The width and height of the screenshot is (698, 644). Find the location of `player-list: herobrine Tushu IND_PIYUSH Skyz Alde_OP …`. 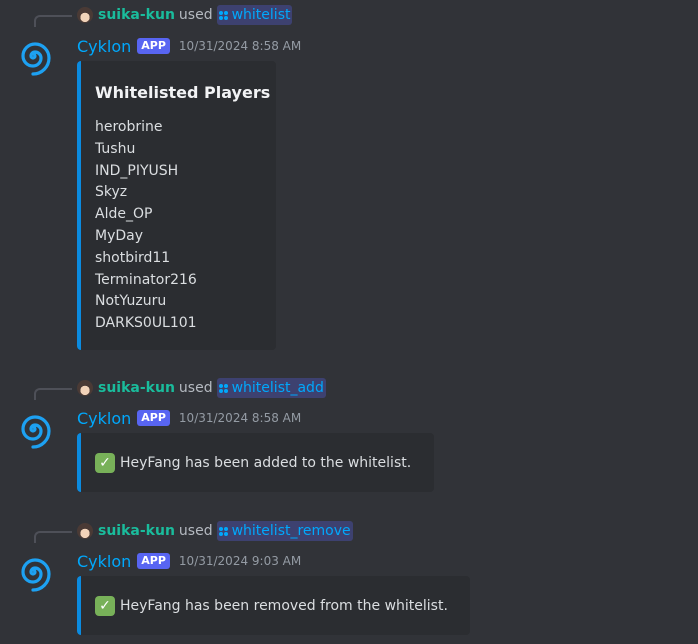

player-list: herobrine Tushu IND_PIYUSH Skyz Alde_OP … is located at coordinates (146, 226).